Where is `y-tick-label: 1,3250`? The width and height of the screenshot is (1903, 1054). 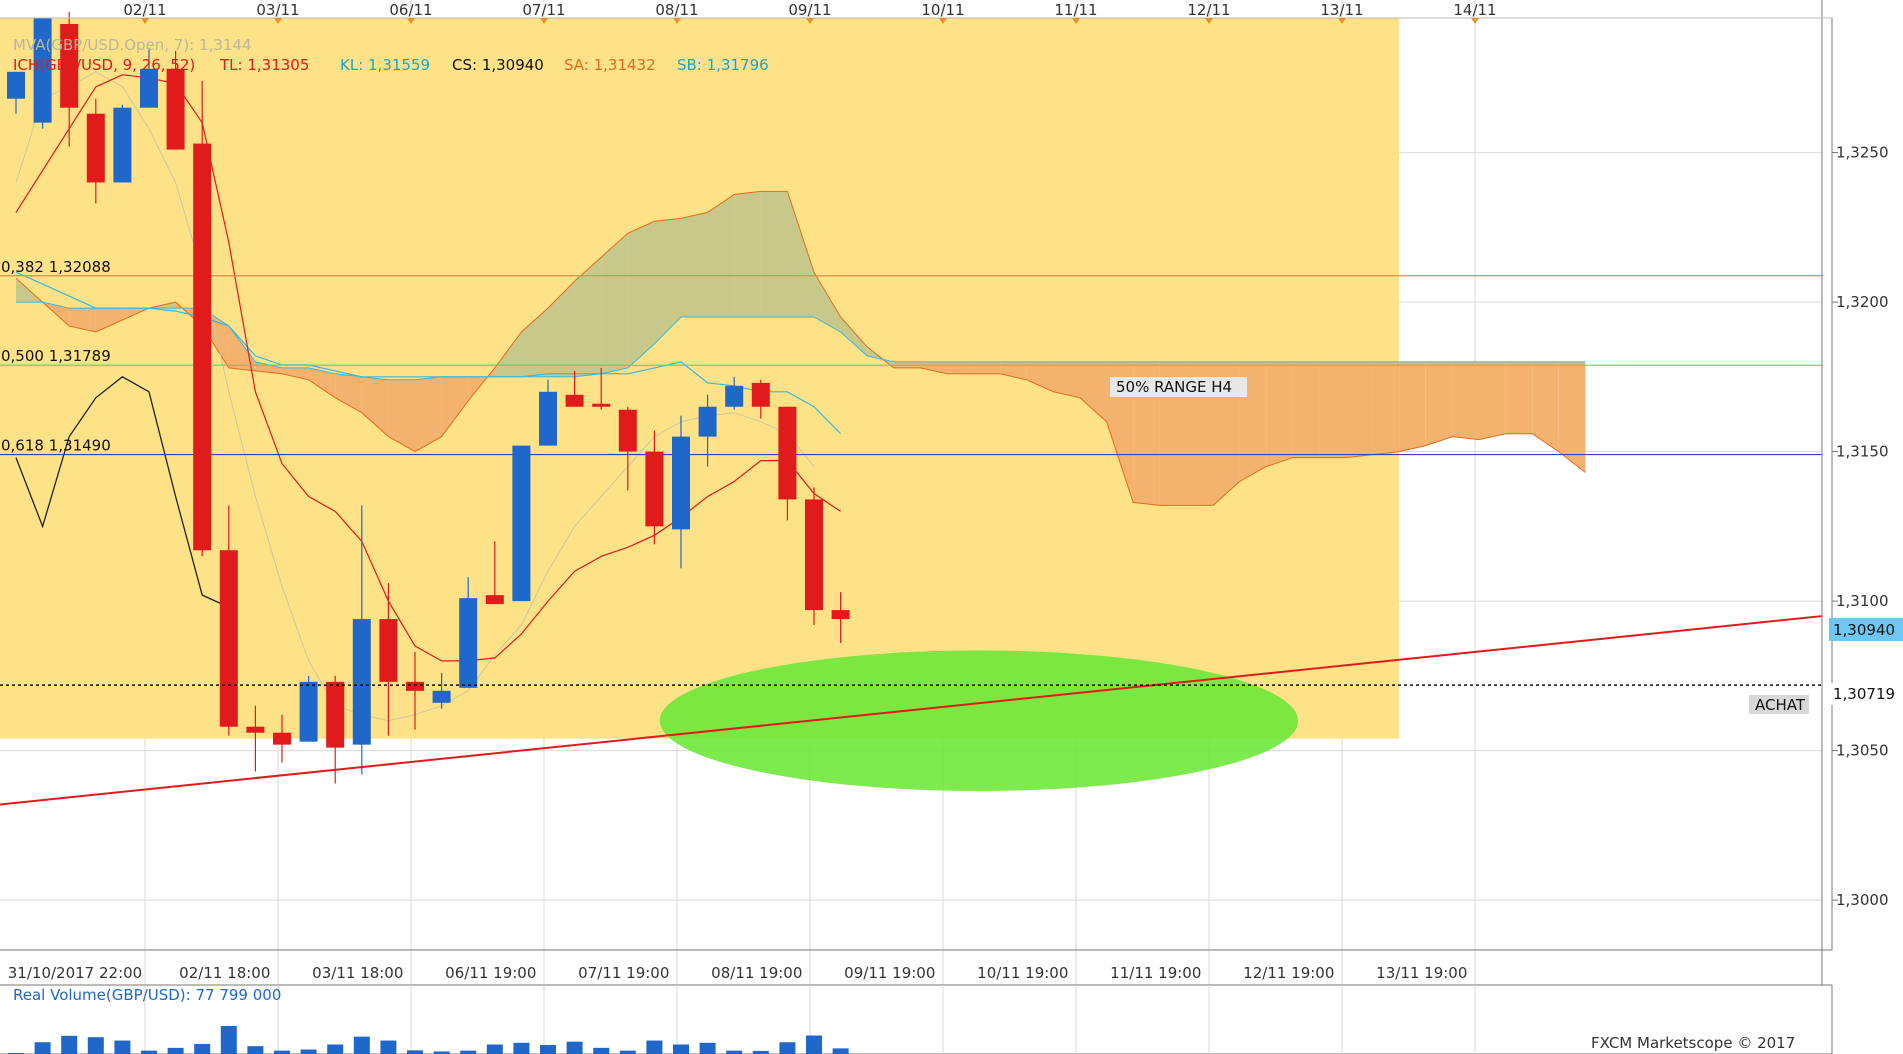 y-tick-label: 1,3250 is located at coordinates (1862, 153).